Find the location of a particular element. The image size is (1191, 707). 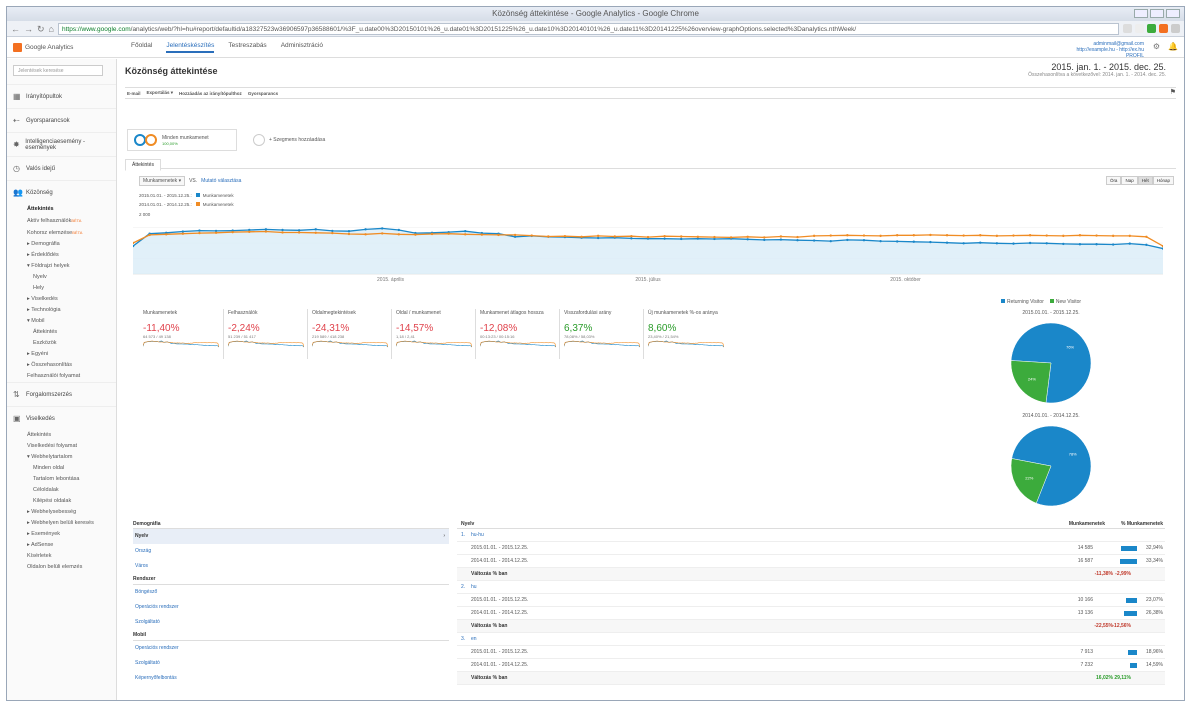

gran-hour: Óra is located at coordinates (1113, 180).